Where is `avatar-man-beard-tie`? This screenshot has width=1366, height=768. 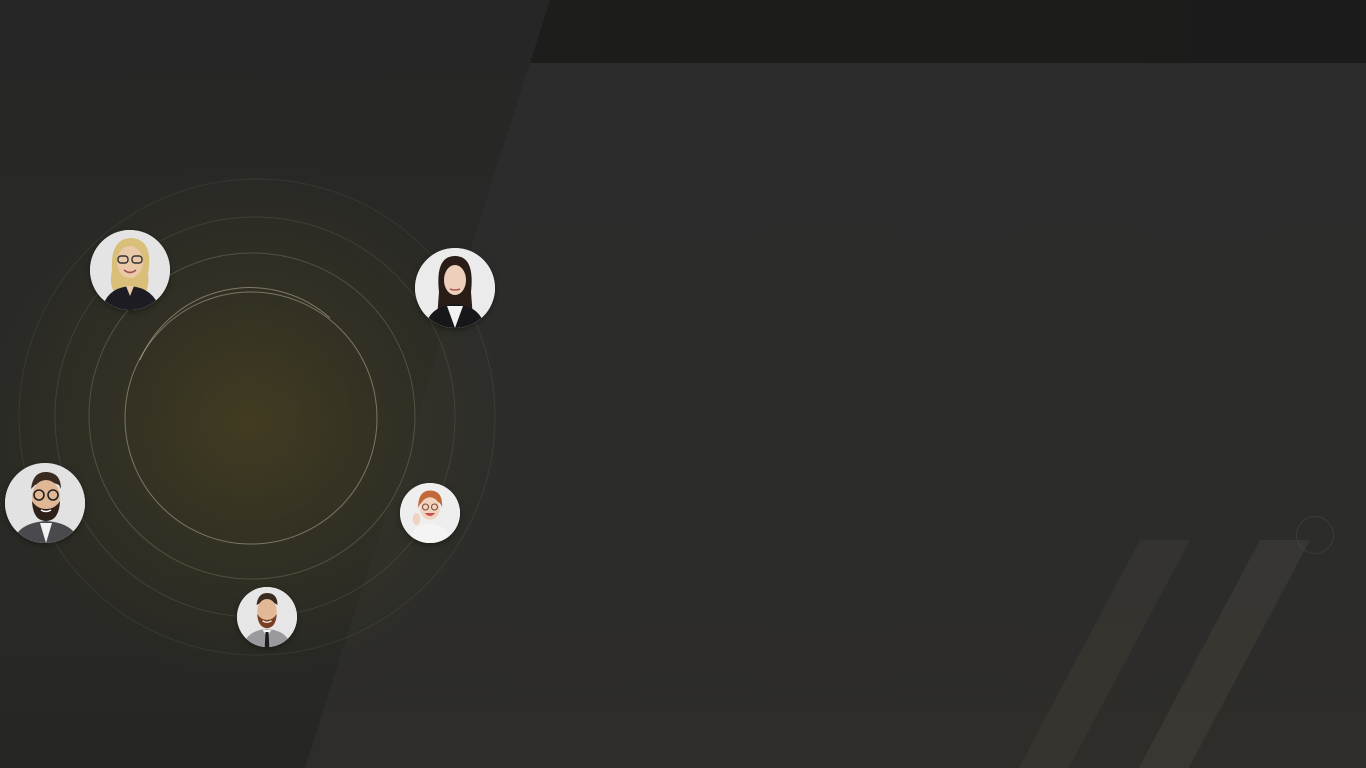 avatar-man-beard-tie is located at coordinates (267, 617).